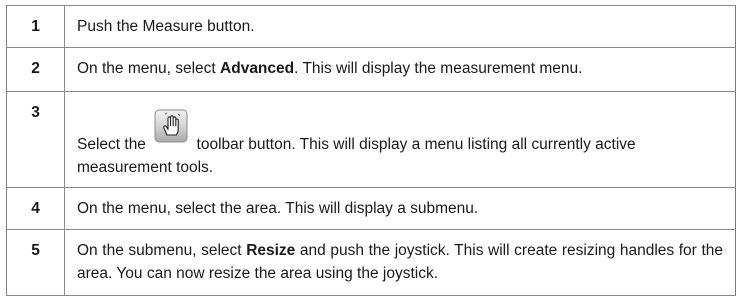 The width and height of the screenshot is (742, 304). Describe the element at coordinates (171, 126) in the screenshot. I see `hand-cursor-icon` at that location.